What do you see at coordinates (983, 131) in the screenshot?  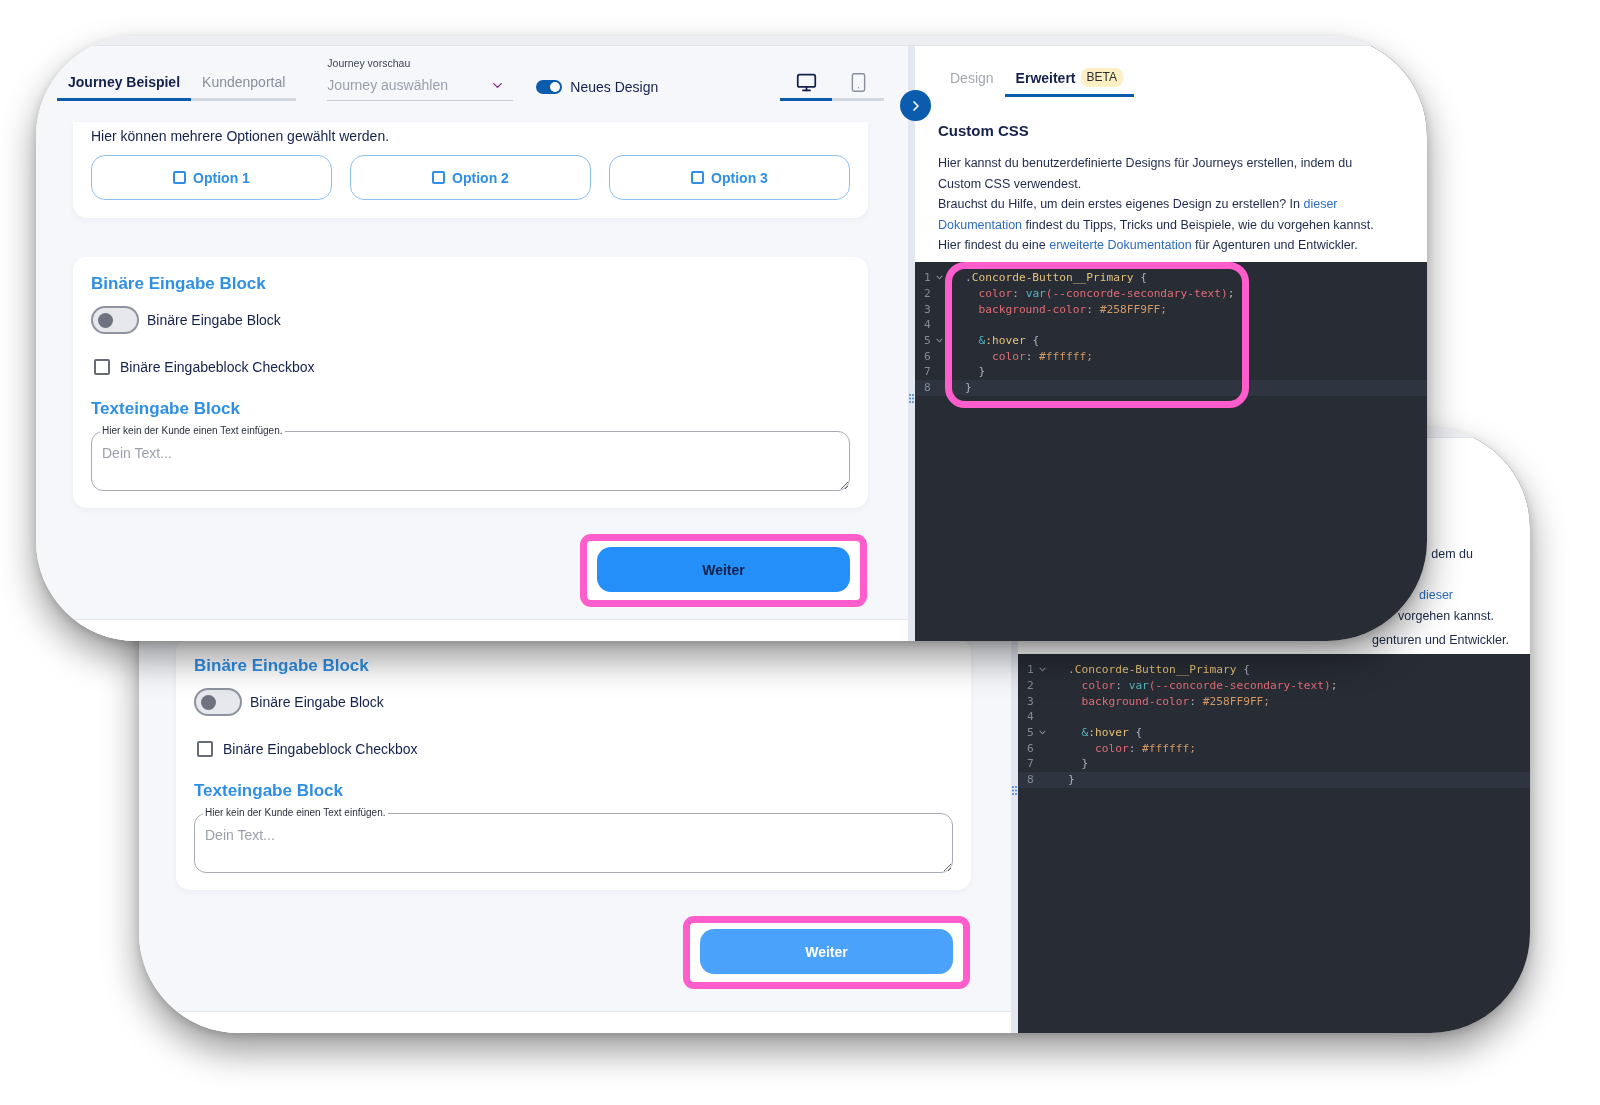 I see `panel-title: Custom CSS` at bounding box center [983, 131].